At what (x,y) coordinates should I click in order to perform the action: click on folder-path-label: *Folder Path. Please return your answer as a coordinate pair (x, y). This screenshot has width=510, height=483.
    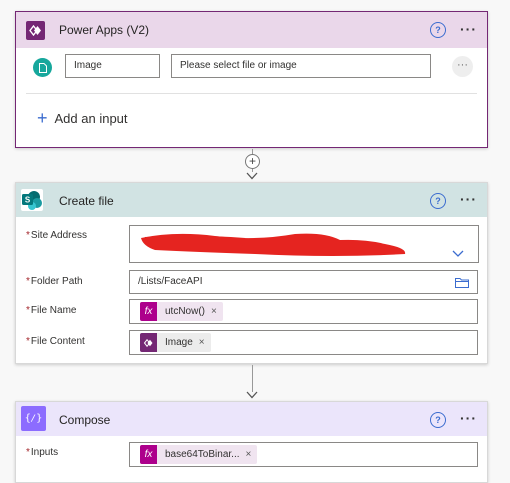
    Looking at the image, I should click on (54, 281).